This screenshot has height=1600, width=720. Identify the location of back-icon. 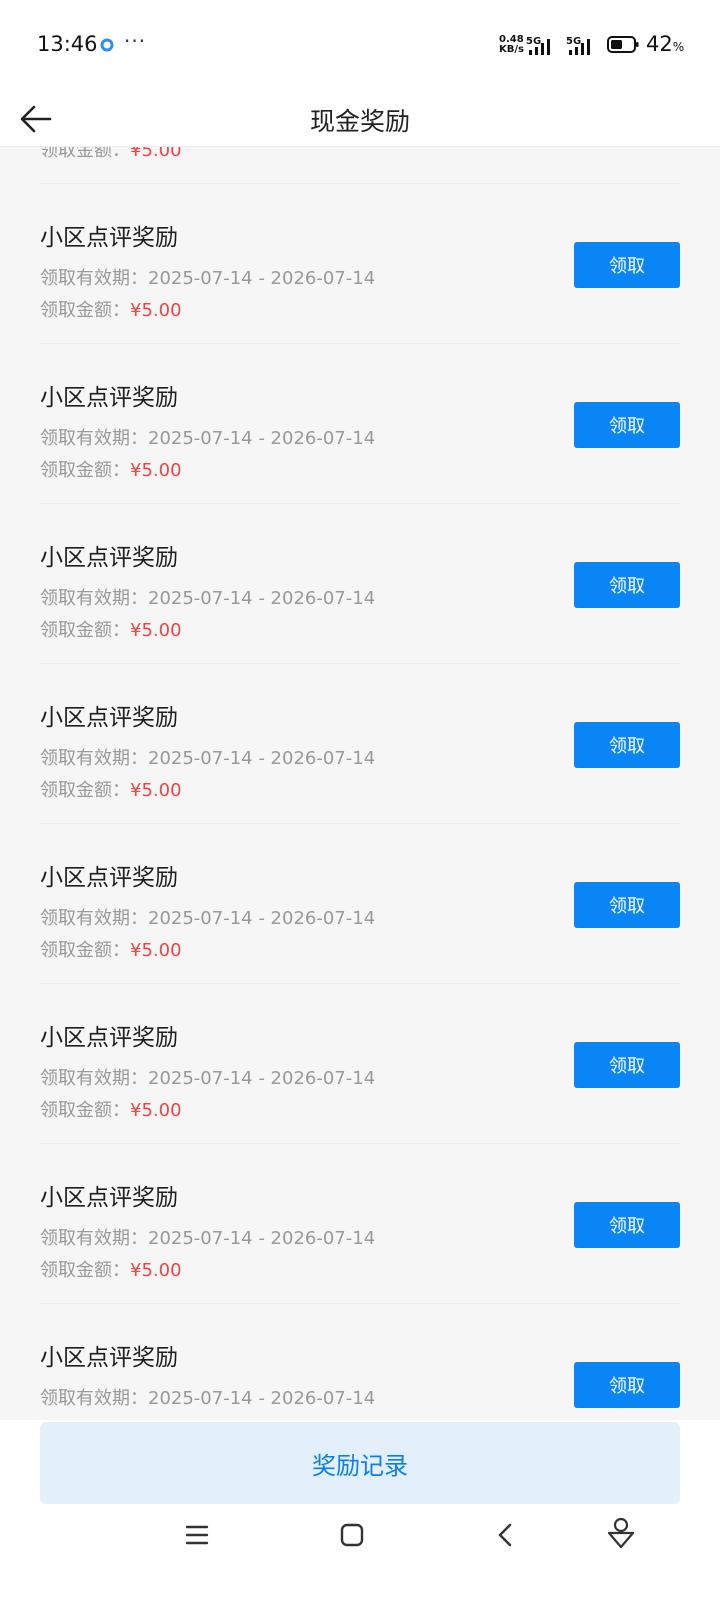
(506, 1535).